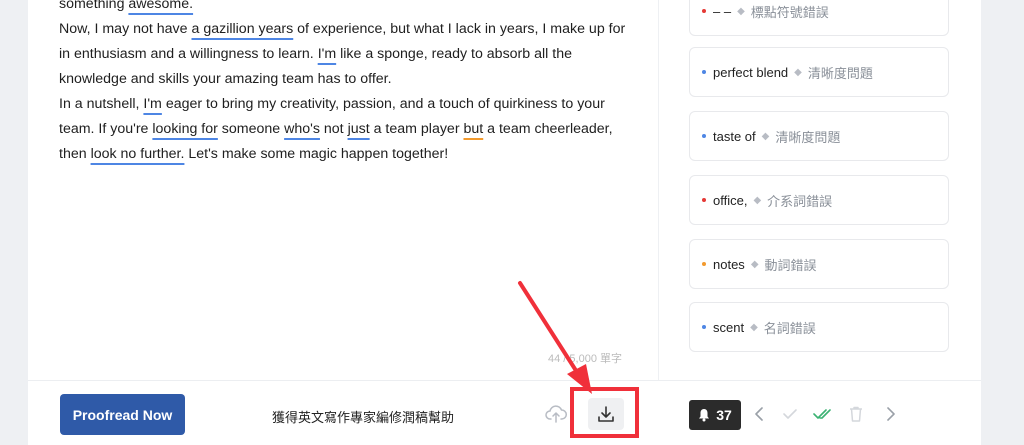 The image size is (1024, 445). I want to click on check-icon, so click(790, 414).